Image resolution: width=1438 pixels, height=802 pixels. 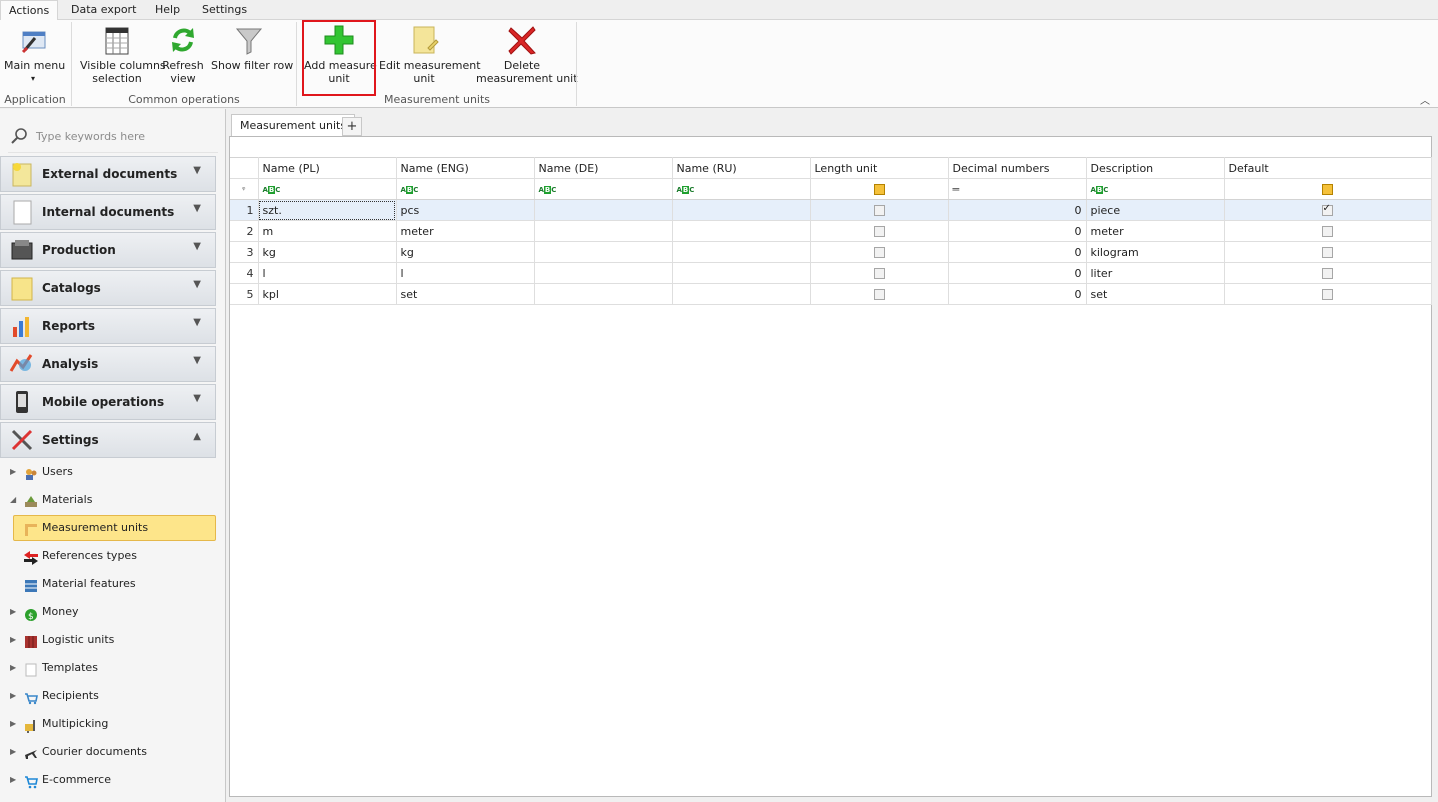 I want to click on tree-item-e-commerce: ▶ E-commerce, so click(x=110, y=780).